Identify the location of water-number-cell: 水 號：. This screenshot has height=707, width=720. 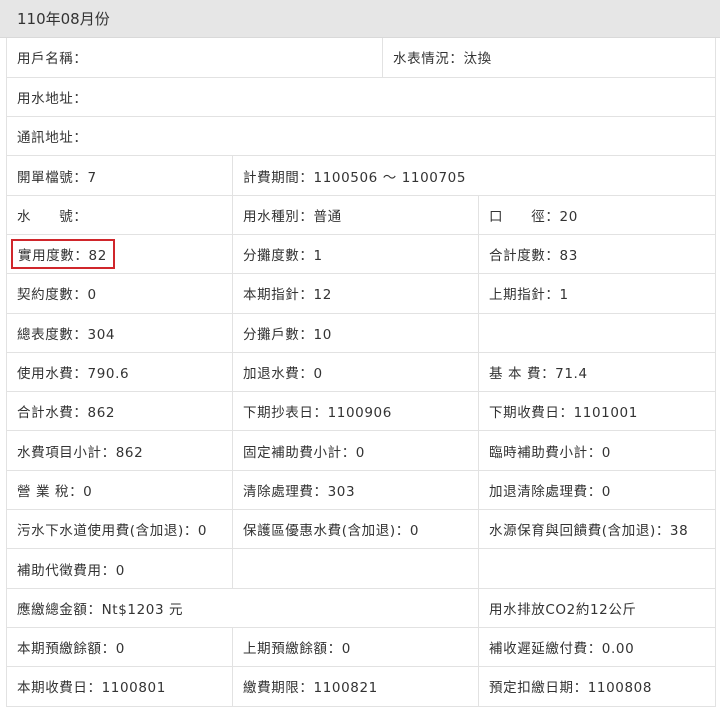
(119, 214).